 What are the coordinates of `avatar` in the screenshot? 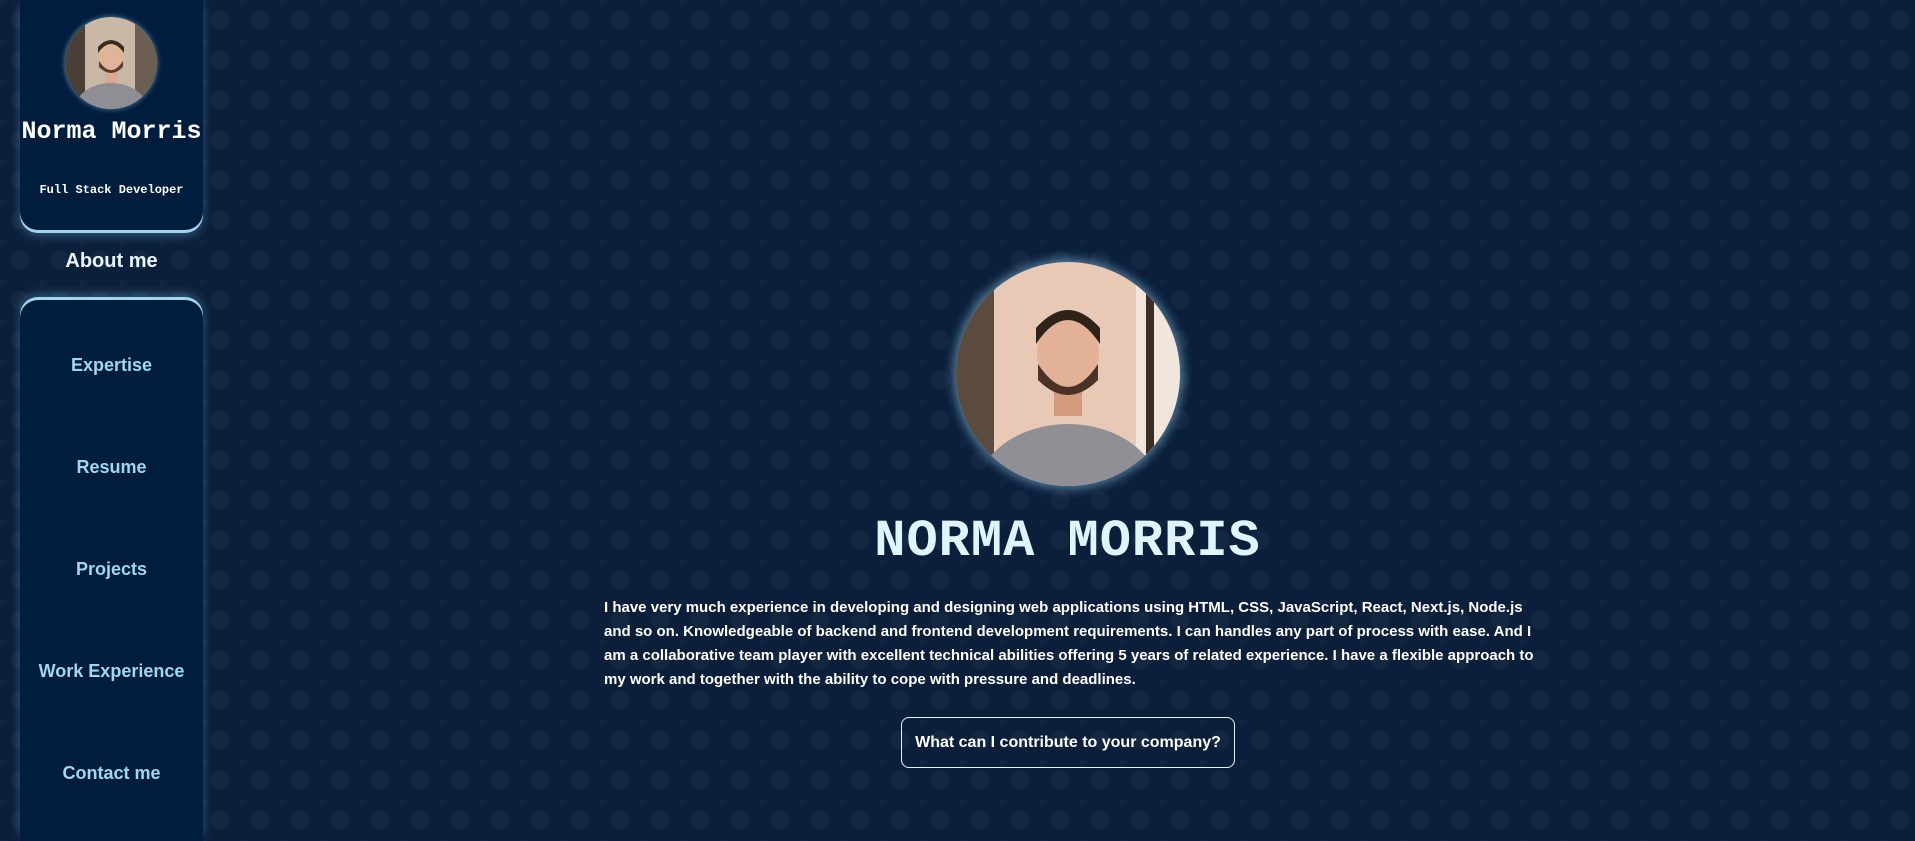 It's located at (111, 63).